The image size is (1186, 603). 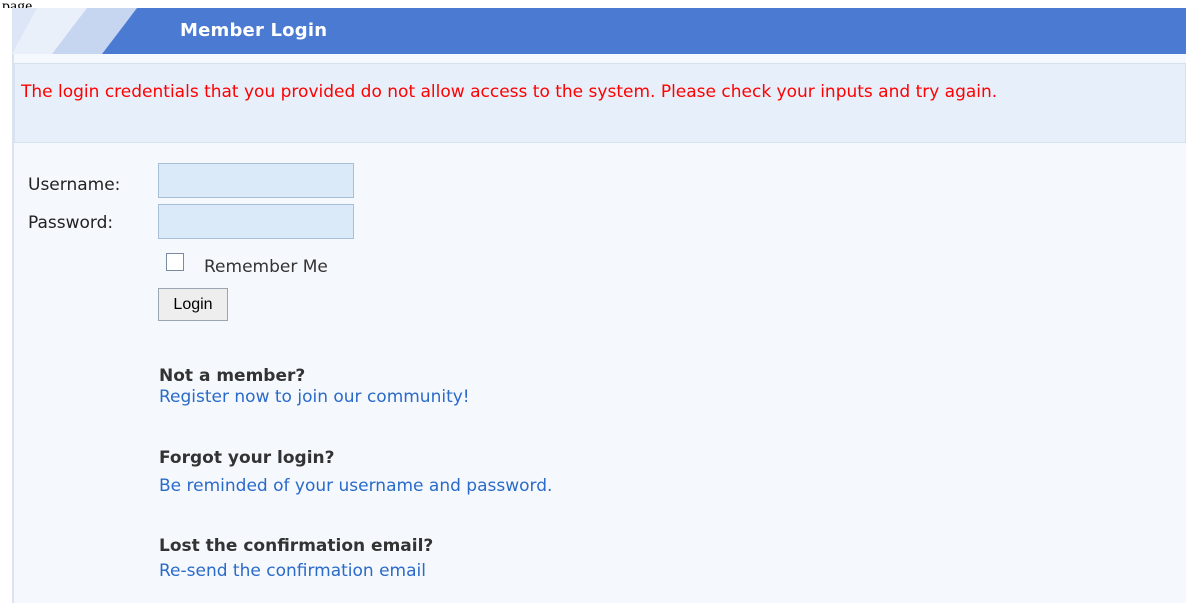 I want to click on password-label: Password:, so click(x=71, y=223).